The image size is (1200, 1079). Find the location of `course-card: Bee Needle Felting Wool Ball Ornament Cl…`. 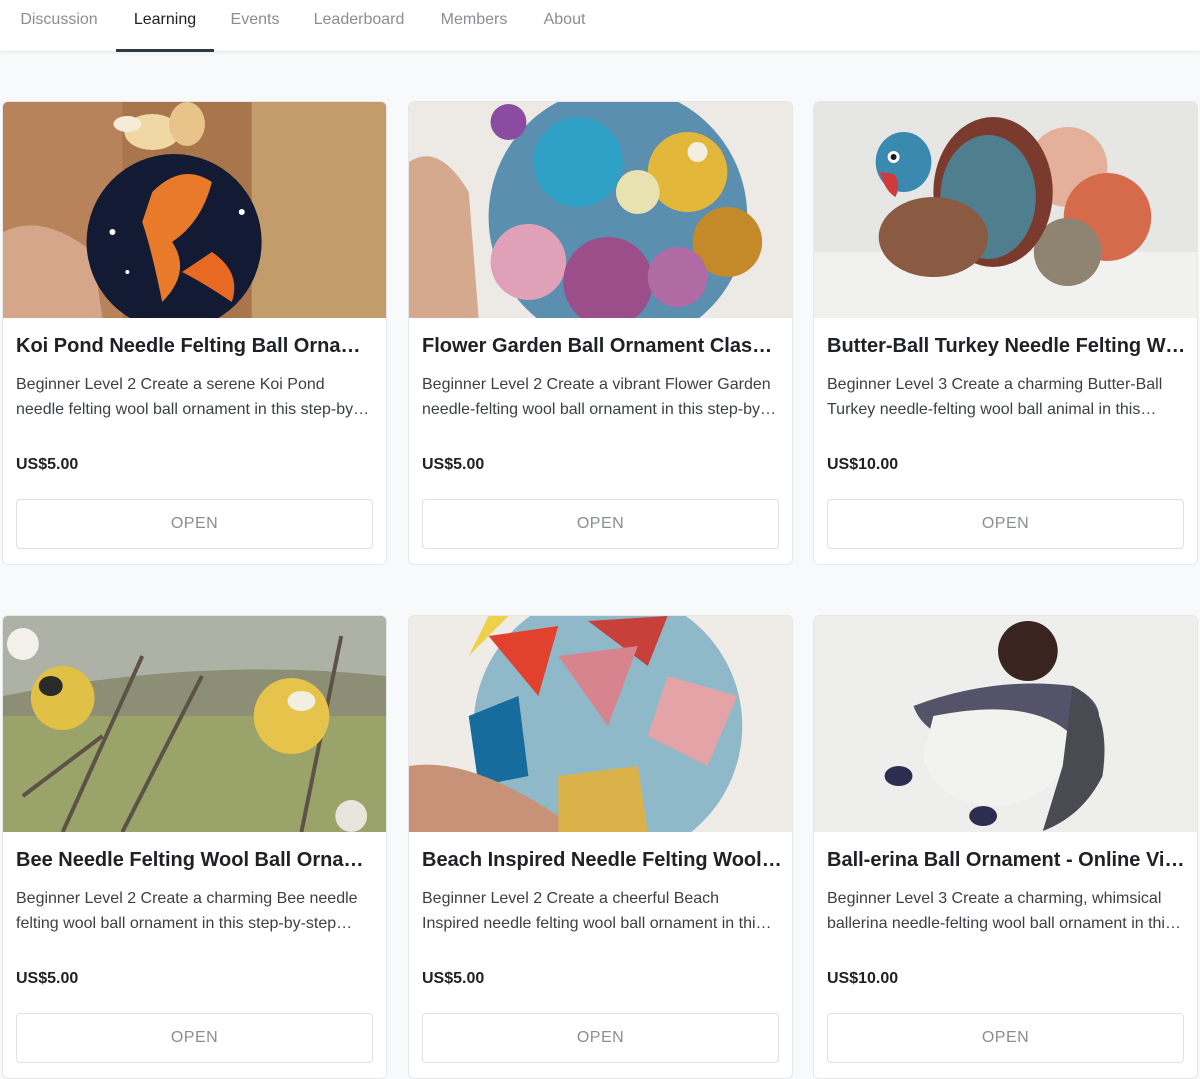

course-card: Bee Needle Felting Wool Ball Ornament Cl… is located at coordinates (194, 847).